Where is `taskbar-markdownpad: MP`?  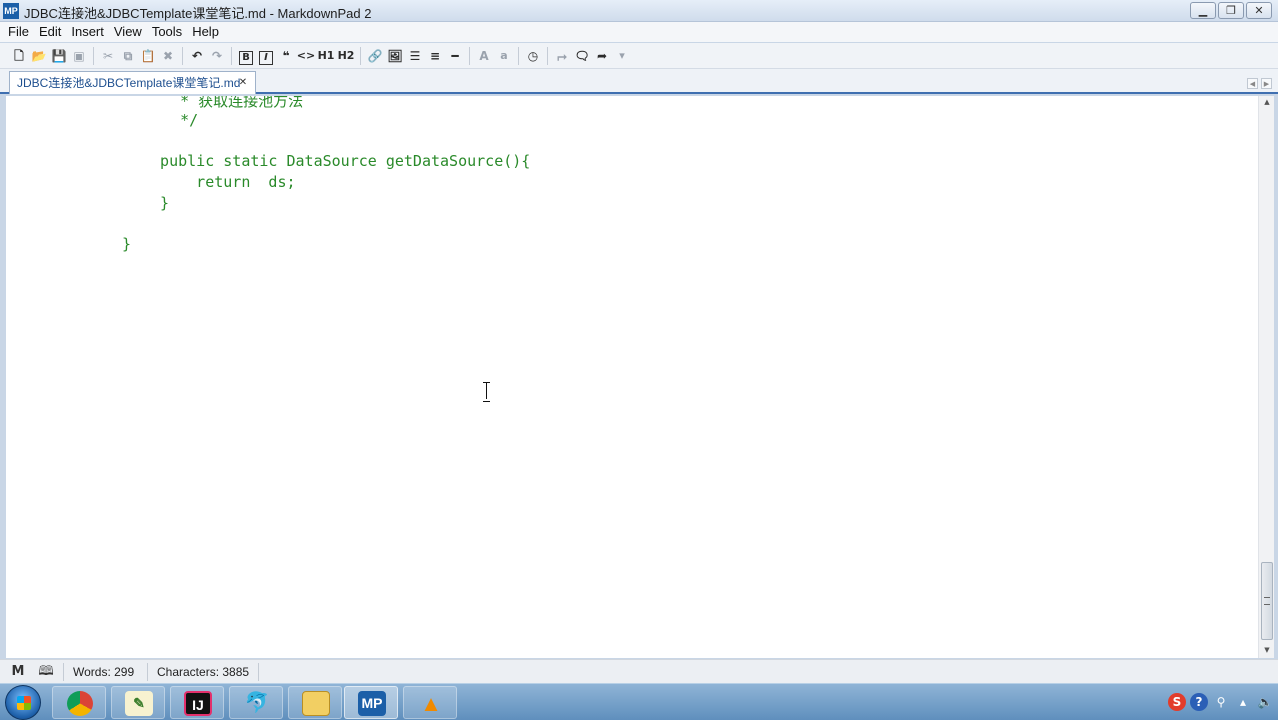
taskbar-markdownpad: MP is located at coordinates (371, 702).